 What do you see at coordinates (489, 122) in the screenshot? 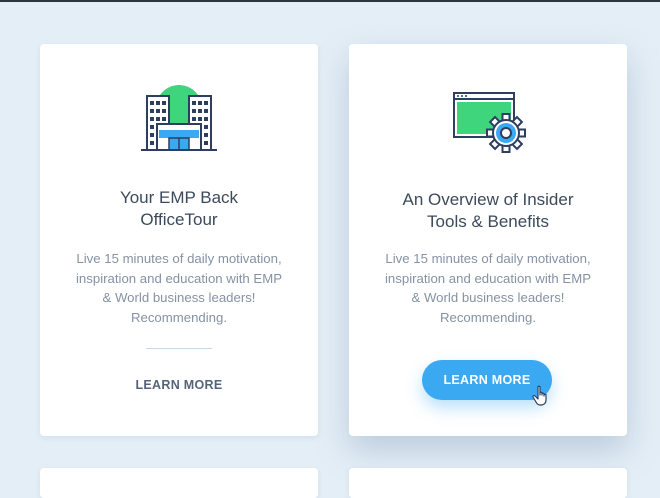
I see `browser-settings-icon` at bounding box center [489, 122].